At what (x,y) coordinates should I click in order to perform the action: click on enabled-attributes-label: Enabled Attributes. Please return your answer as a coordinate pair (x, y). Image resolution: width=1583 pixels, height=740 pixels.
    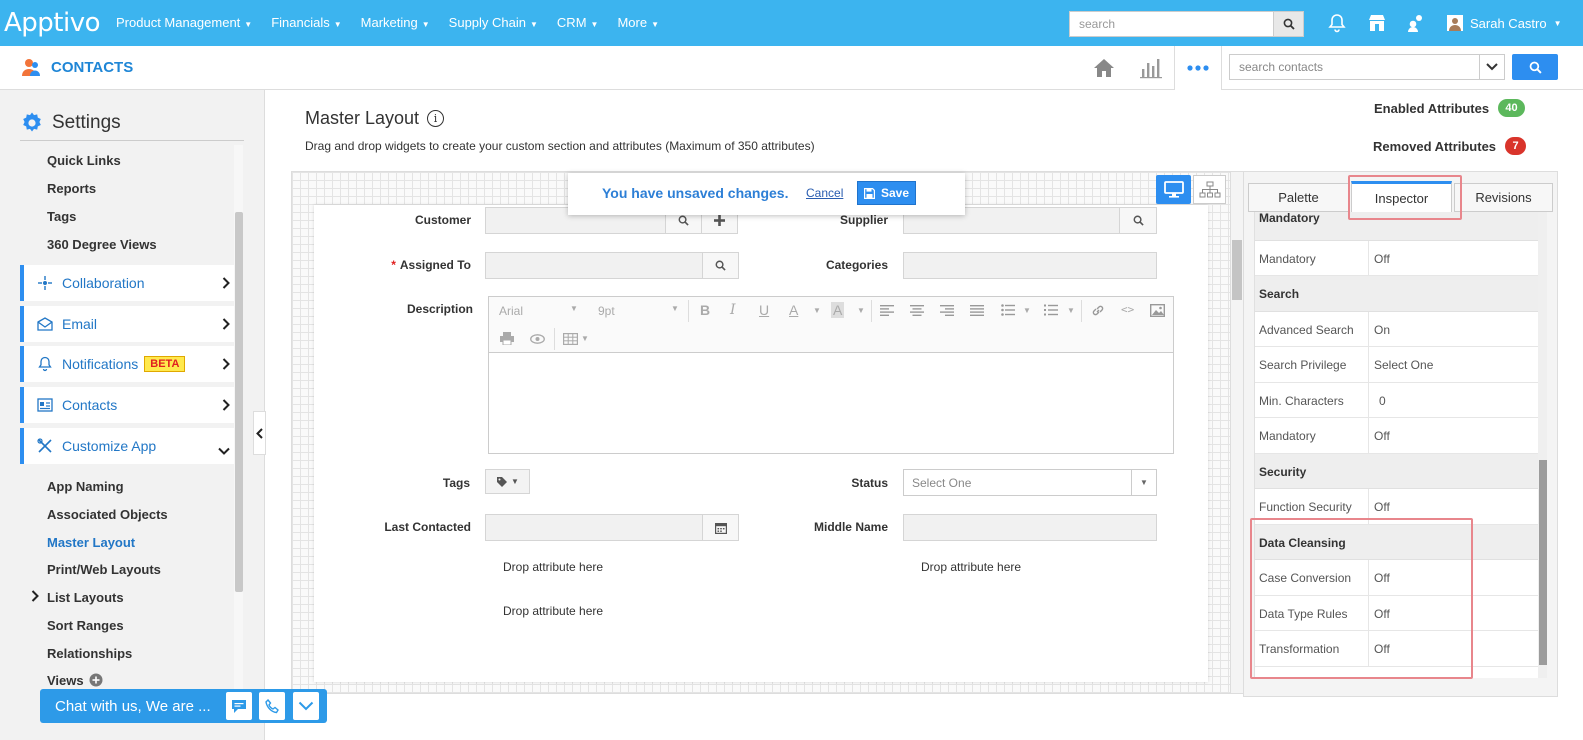
    Looking at the image, I should click on (1431, 108).